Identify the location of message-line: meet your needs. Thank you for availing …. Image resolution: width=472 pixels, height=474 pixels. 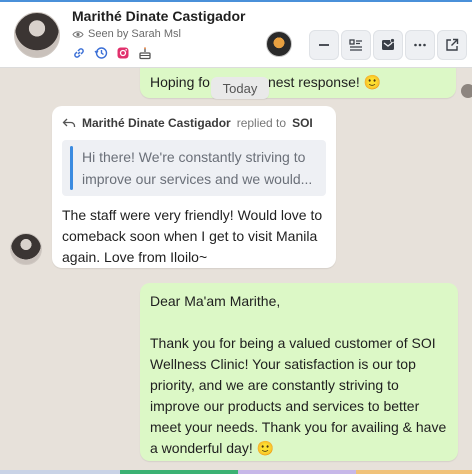
(298, 427).